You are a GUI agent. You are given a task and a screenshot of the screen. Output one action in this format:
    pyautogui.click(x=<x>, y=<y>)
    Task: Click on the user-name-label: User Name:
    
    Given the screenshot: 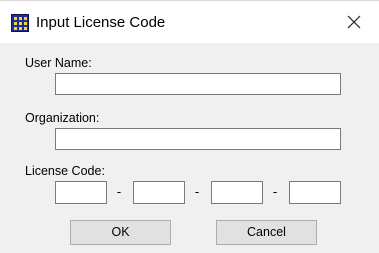 What is the action you would take?
    pyautogui.click(x=58, y=63)
    